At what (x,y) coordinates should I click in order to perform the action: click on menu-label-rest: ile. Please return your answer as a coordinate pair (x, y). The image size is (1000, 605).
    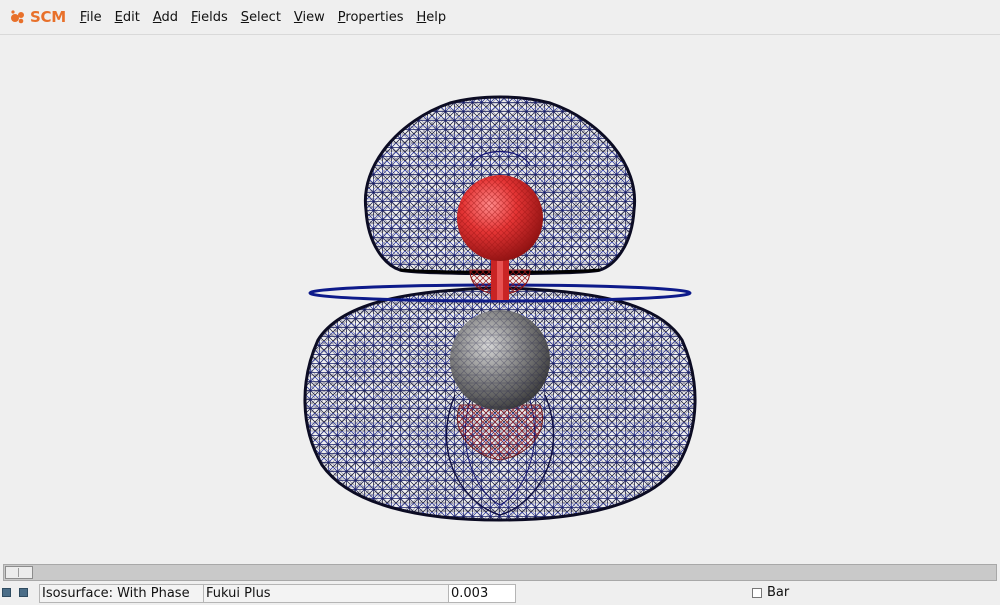
    Looking at the image, I should click on (94, 17).